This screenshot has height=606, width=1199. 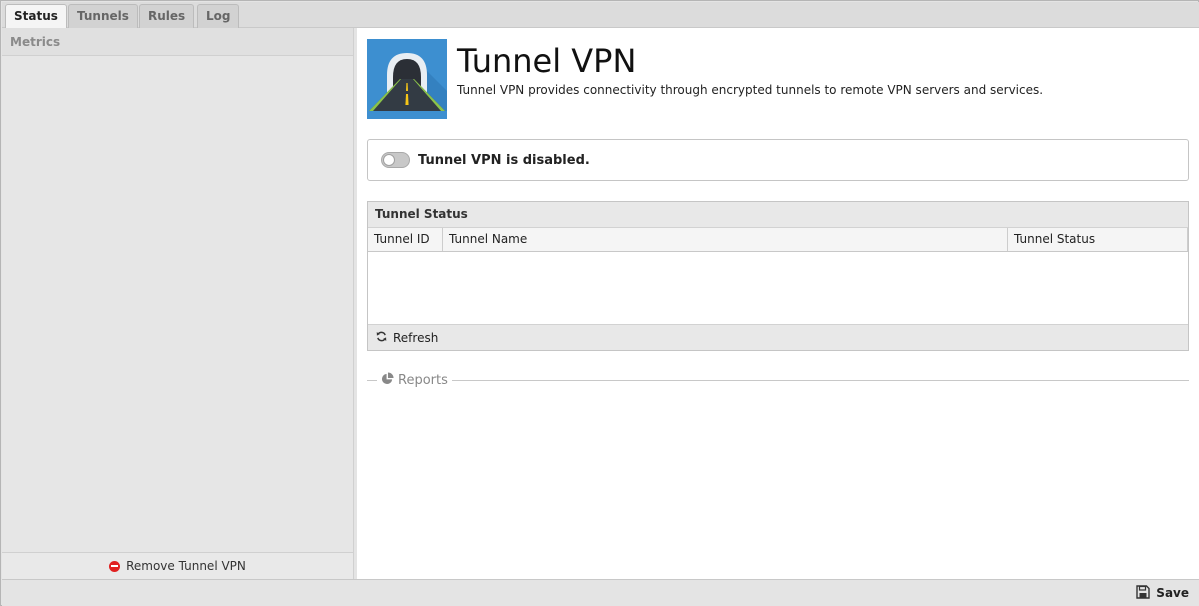 I want to click on remove-app-button: Remove Tunnel VPN, so click(x=177, y=565).